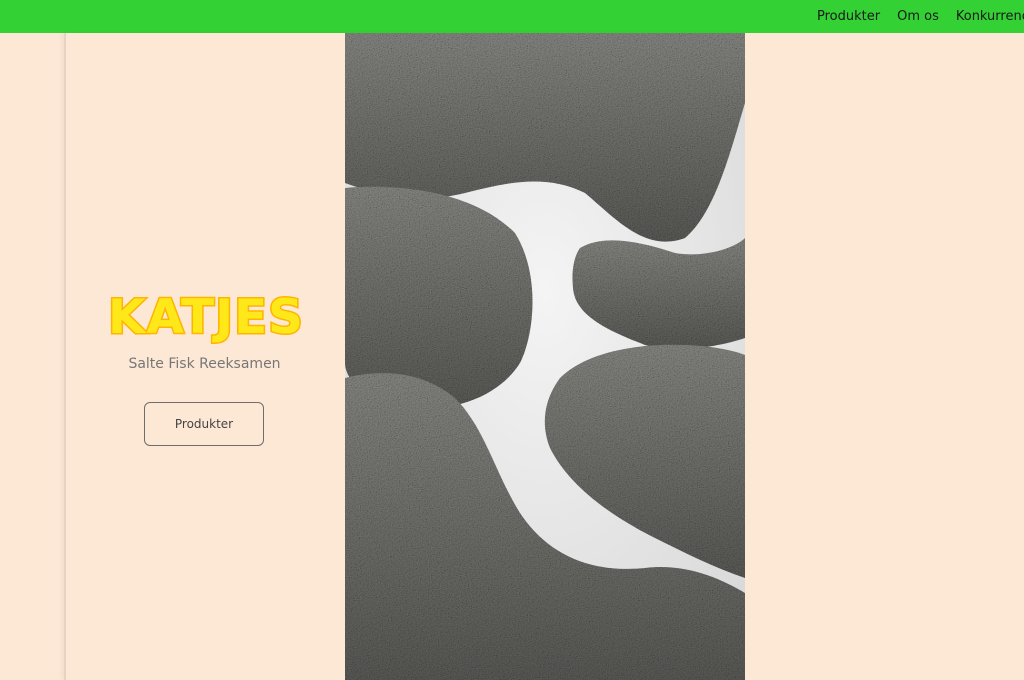 Image resolution: width=1024 pixels, height=680 pixels. I want to click on hero-subtitle: Salte Fisk Reeksamen, so click(204, 364).